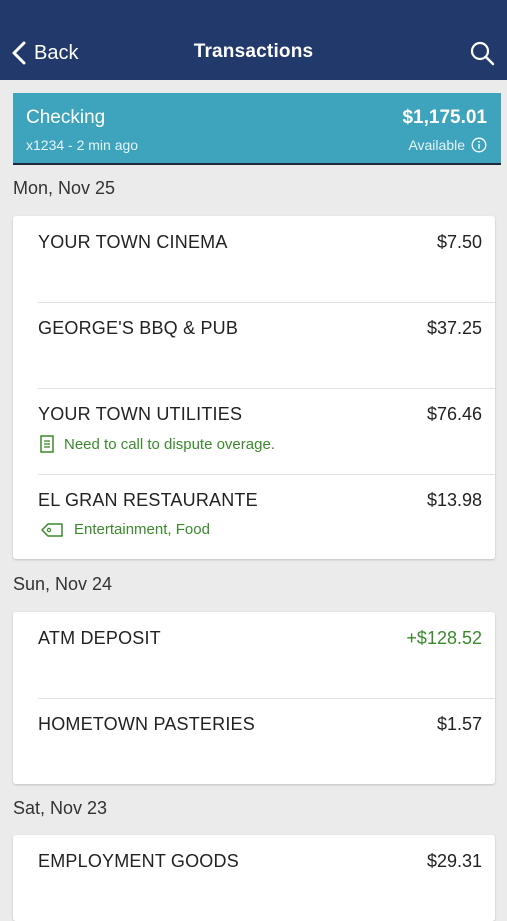  Describe the element at coordinates (253, 51) in the screenshot. I see `page-title: Transactions` at that location.